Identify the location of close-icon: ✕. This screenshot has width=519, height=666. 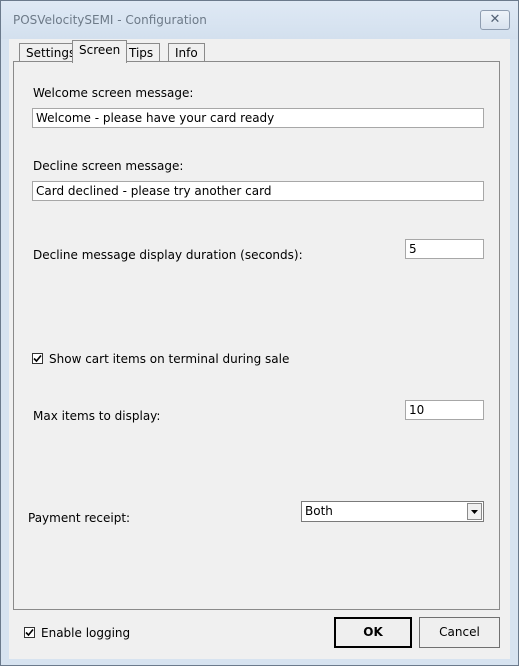
(495, 19).